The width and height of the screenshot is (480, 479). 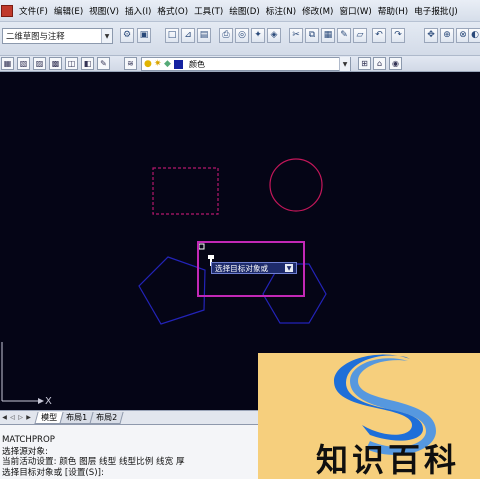 I want to click on layer-iso-icon: ▩, so click(x=55, y=63).